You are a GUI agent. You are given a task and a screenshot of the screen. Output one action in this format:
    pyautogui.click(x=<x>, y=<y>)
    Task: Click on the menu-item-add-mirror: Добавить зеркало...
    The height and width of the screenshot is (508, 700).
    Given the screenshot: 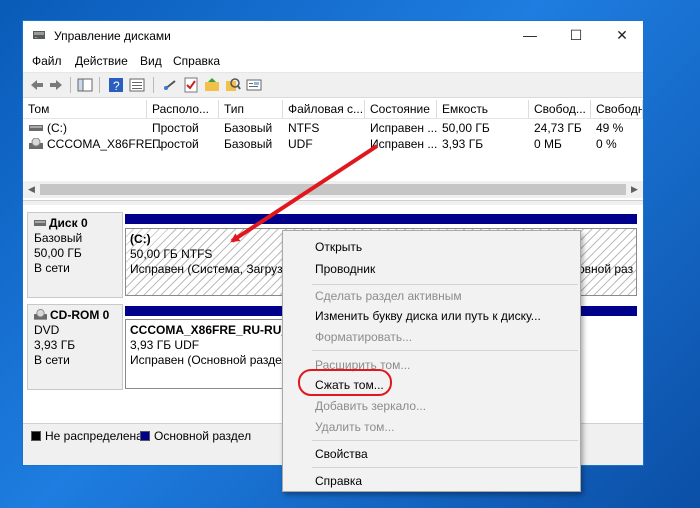 What is the action you would take?
    pyautogui.click(x=370, y=406)
    